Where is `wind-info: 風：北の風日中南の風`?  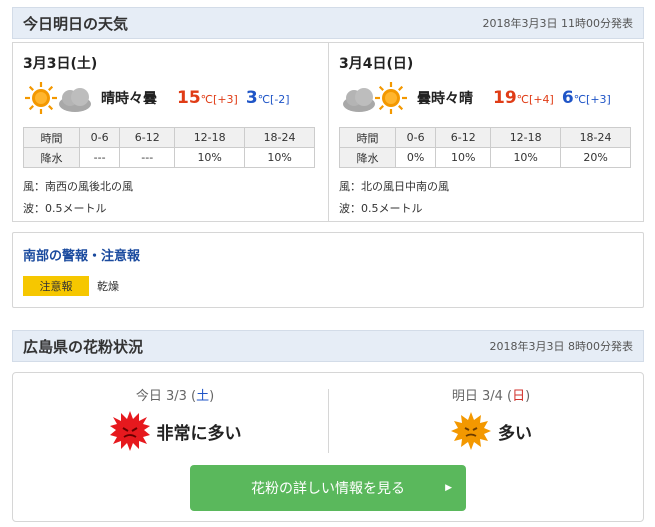
wind-info: 風：北の風日中南の風 is located at coordinates (394, 186).